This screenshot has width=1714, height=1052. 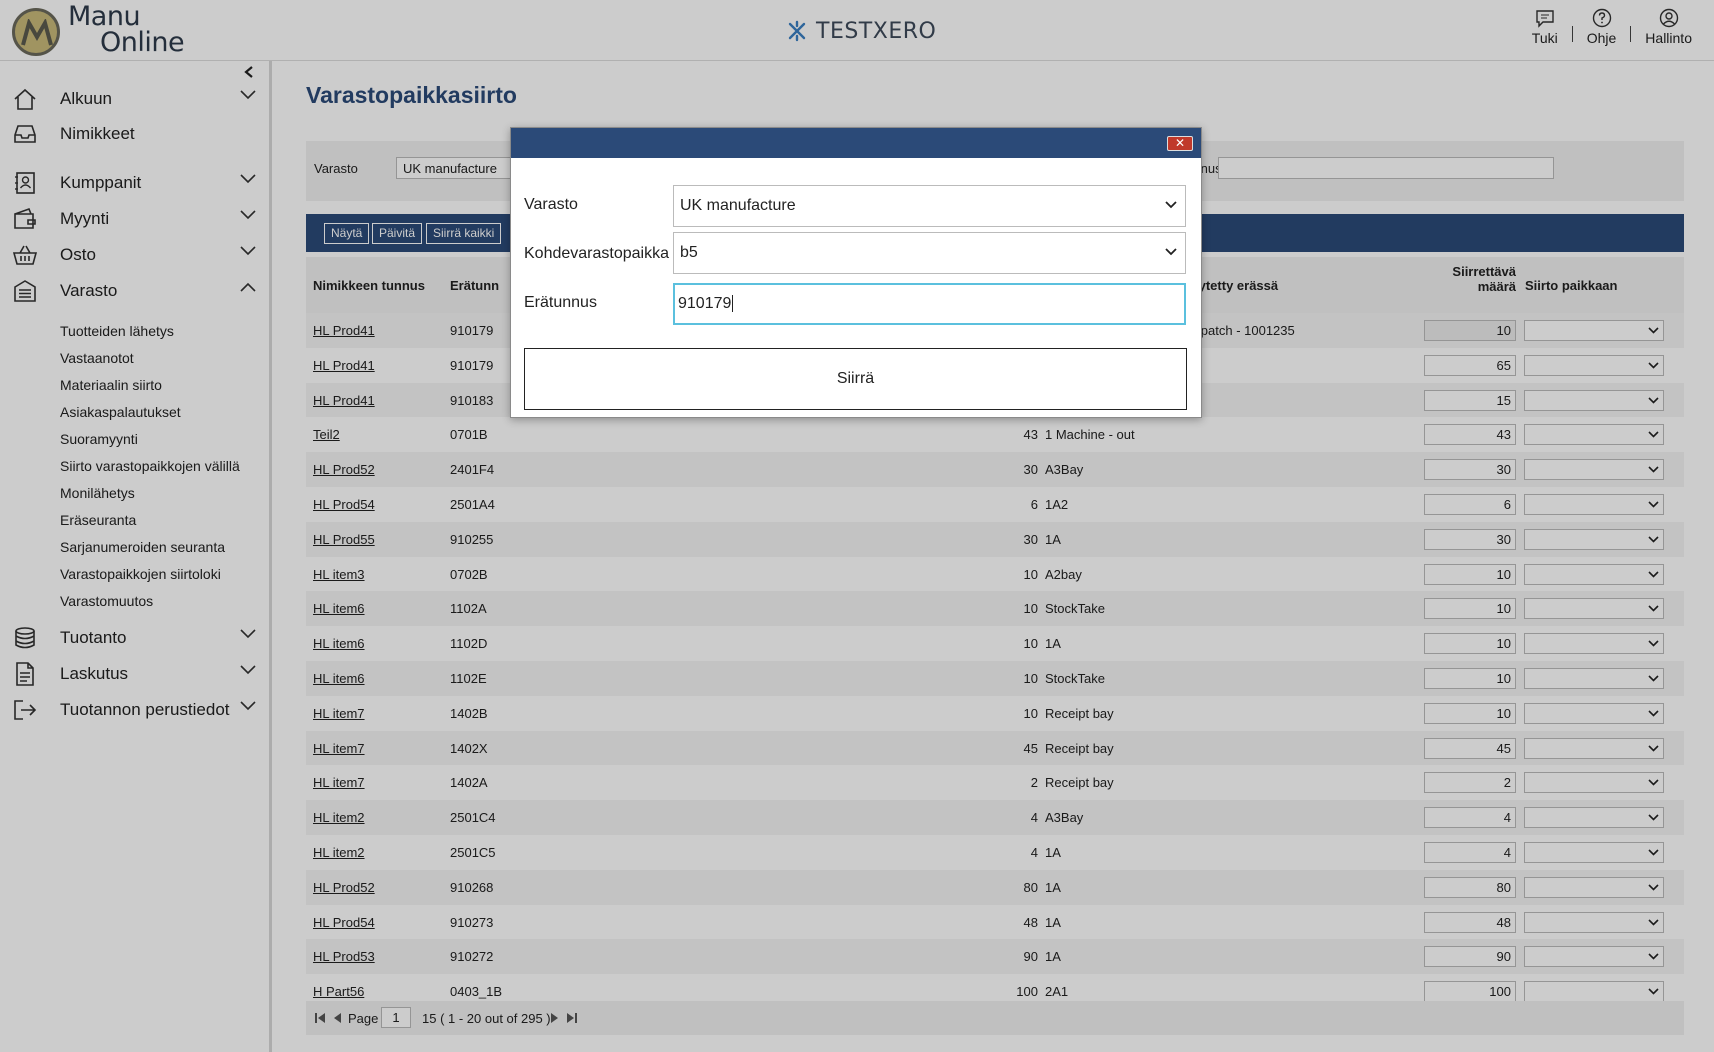 What do you see at coordinates (733, 303) in the screenshot?
I see `text-cursor` at bounding box center [733, 303].